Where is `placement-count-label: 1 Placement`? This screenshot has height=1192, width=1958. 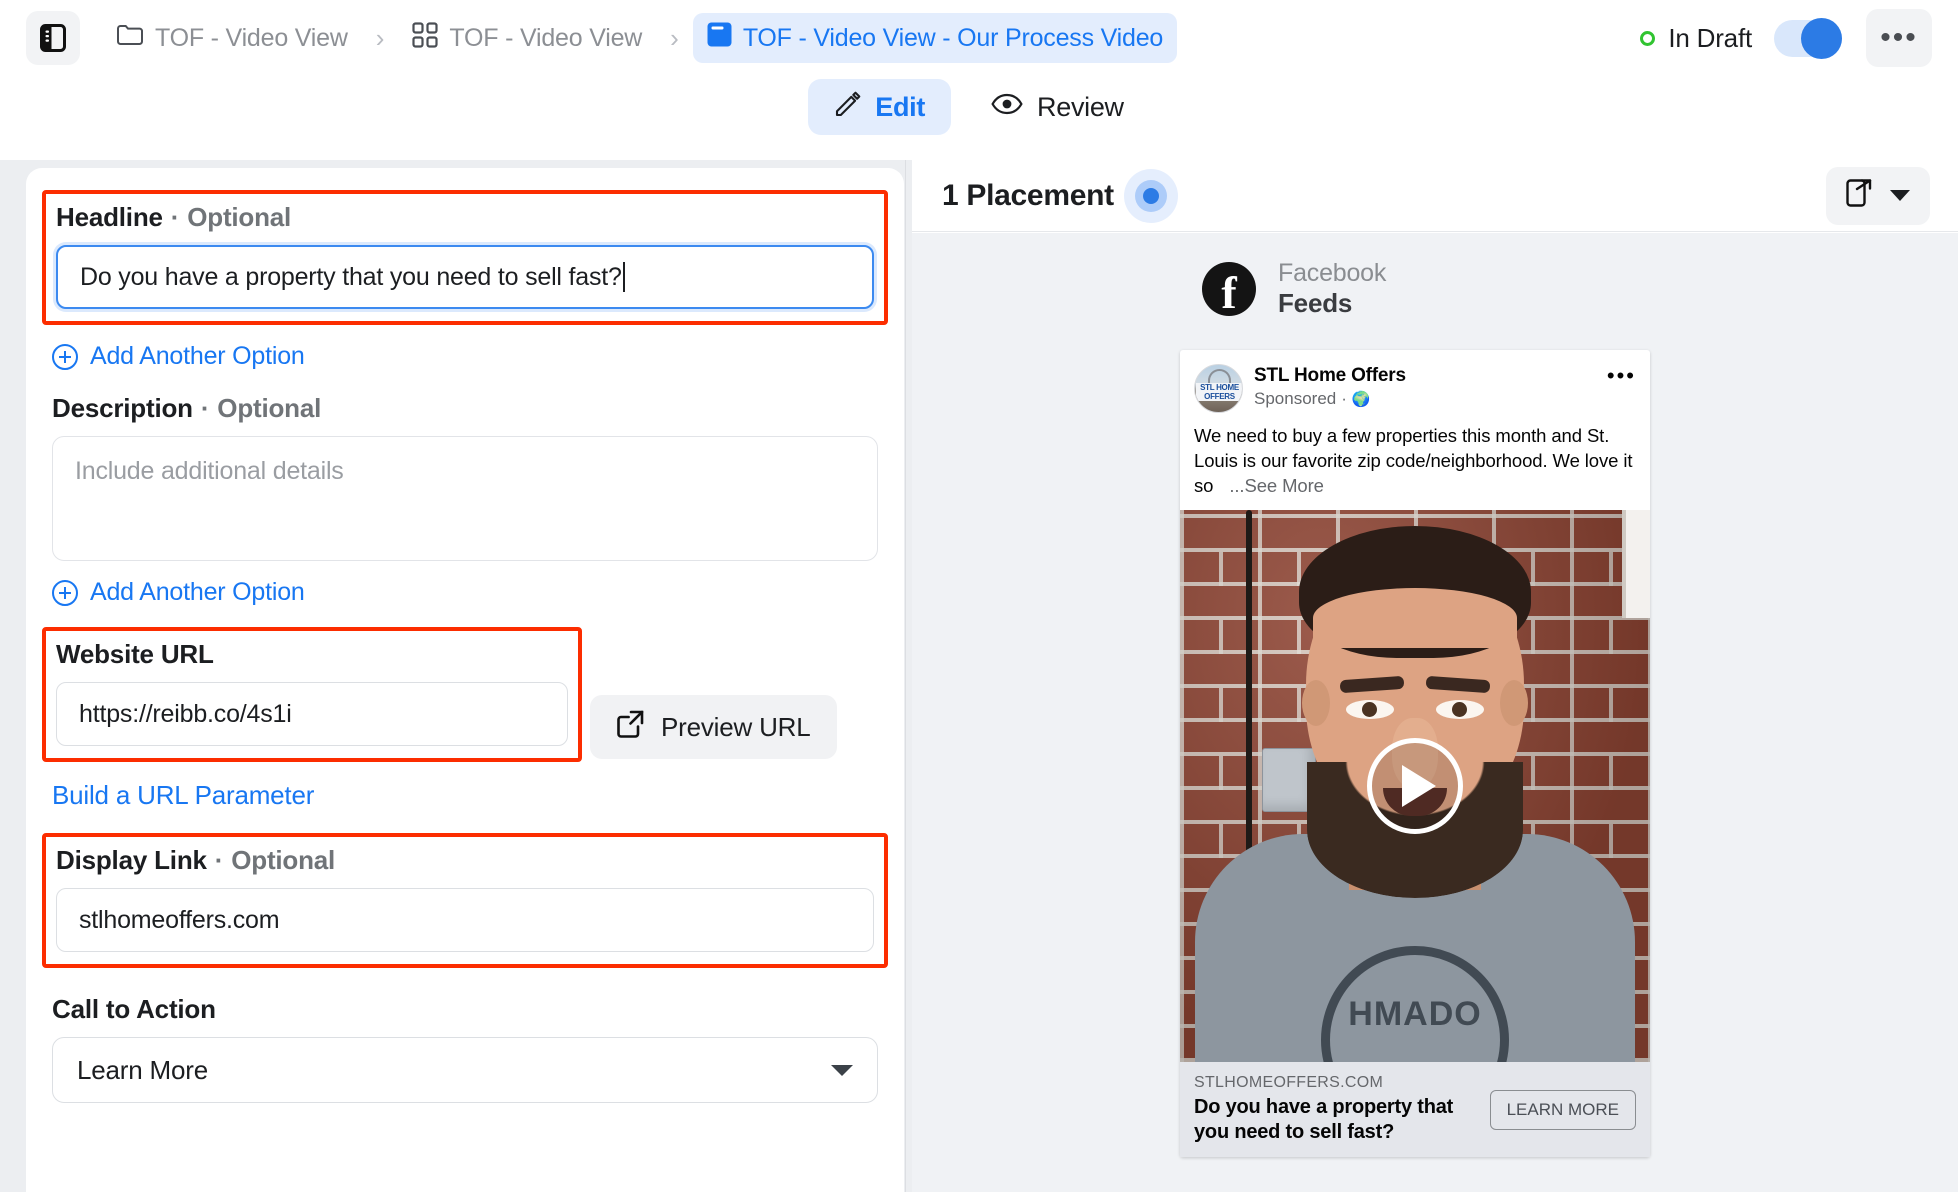
placement-count-label: 1 Placement is located at coordinates (1028, 195).